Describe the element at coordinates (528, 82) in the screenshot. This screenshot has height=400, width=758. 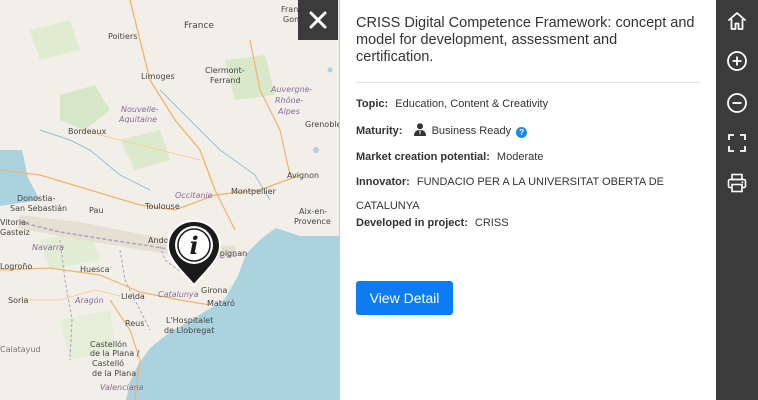
I see `panel-divider` at that location.